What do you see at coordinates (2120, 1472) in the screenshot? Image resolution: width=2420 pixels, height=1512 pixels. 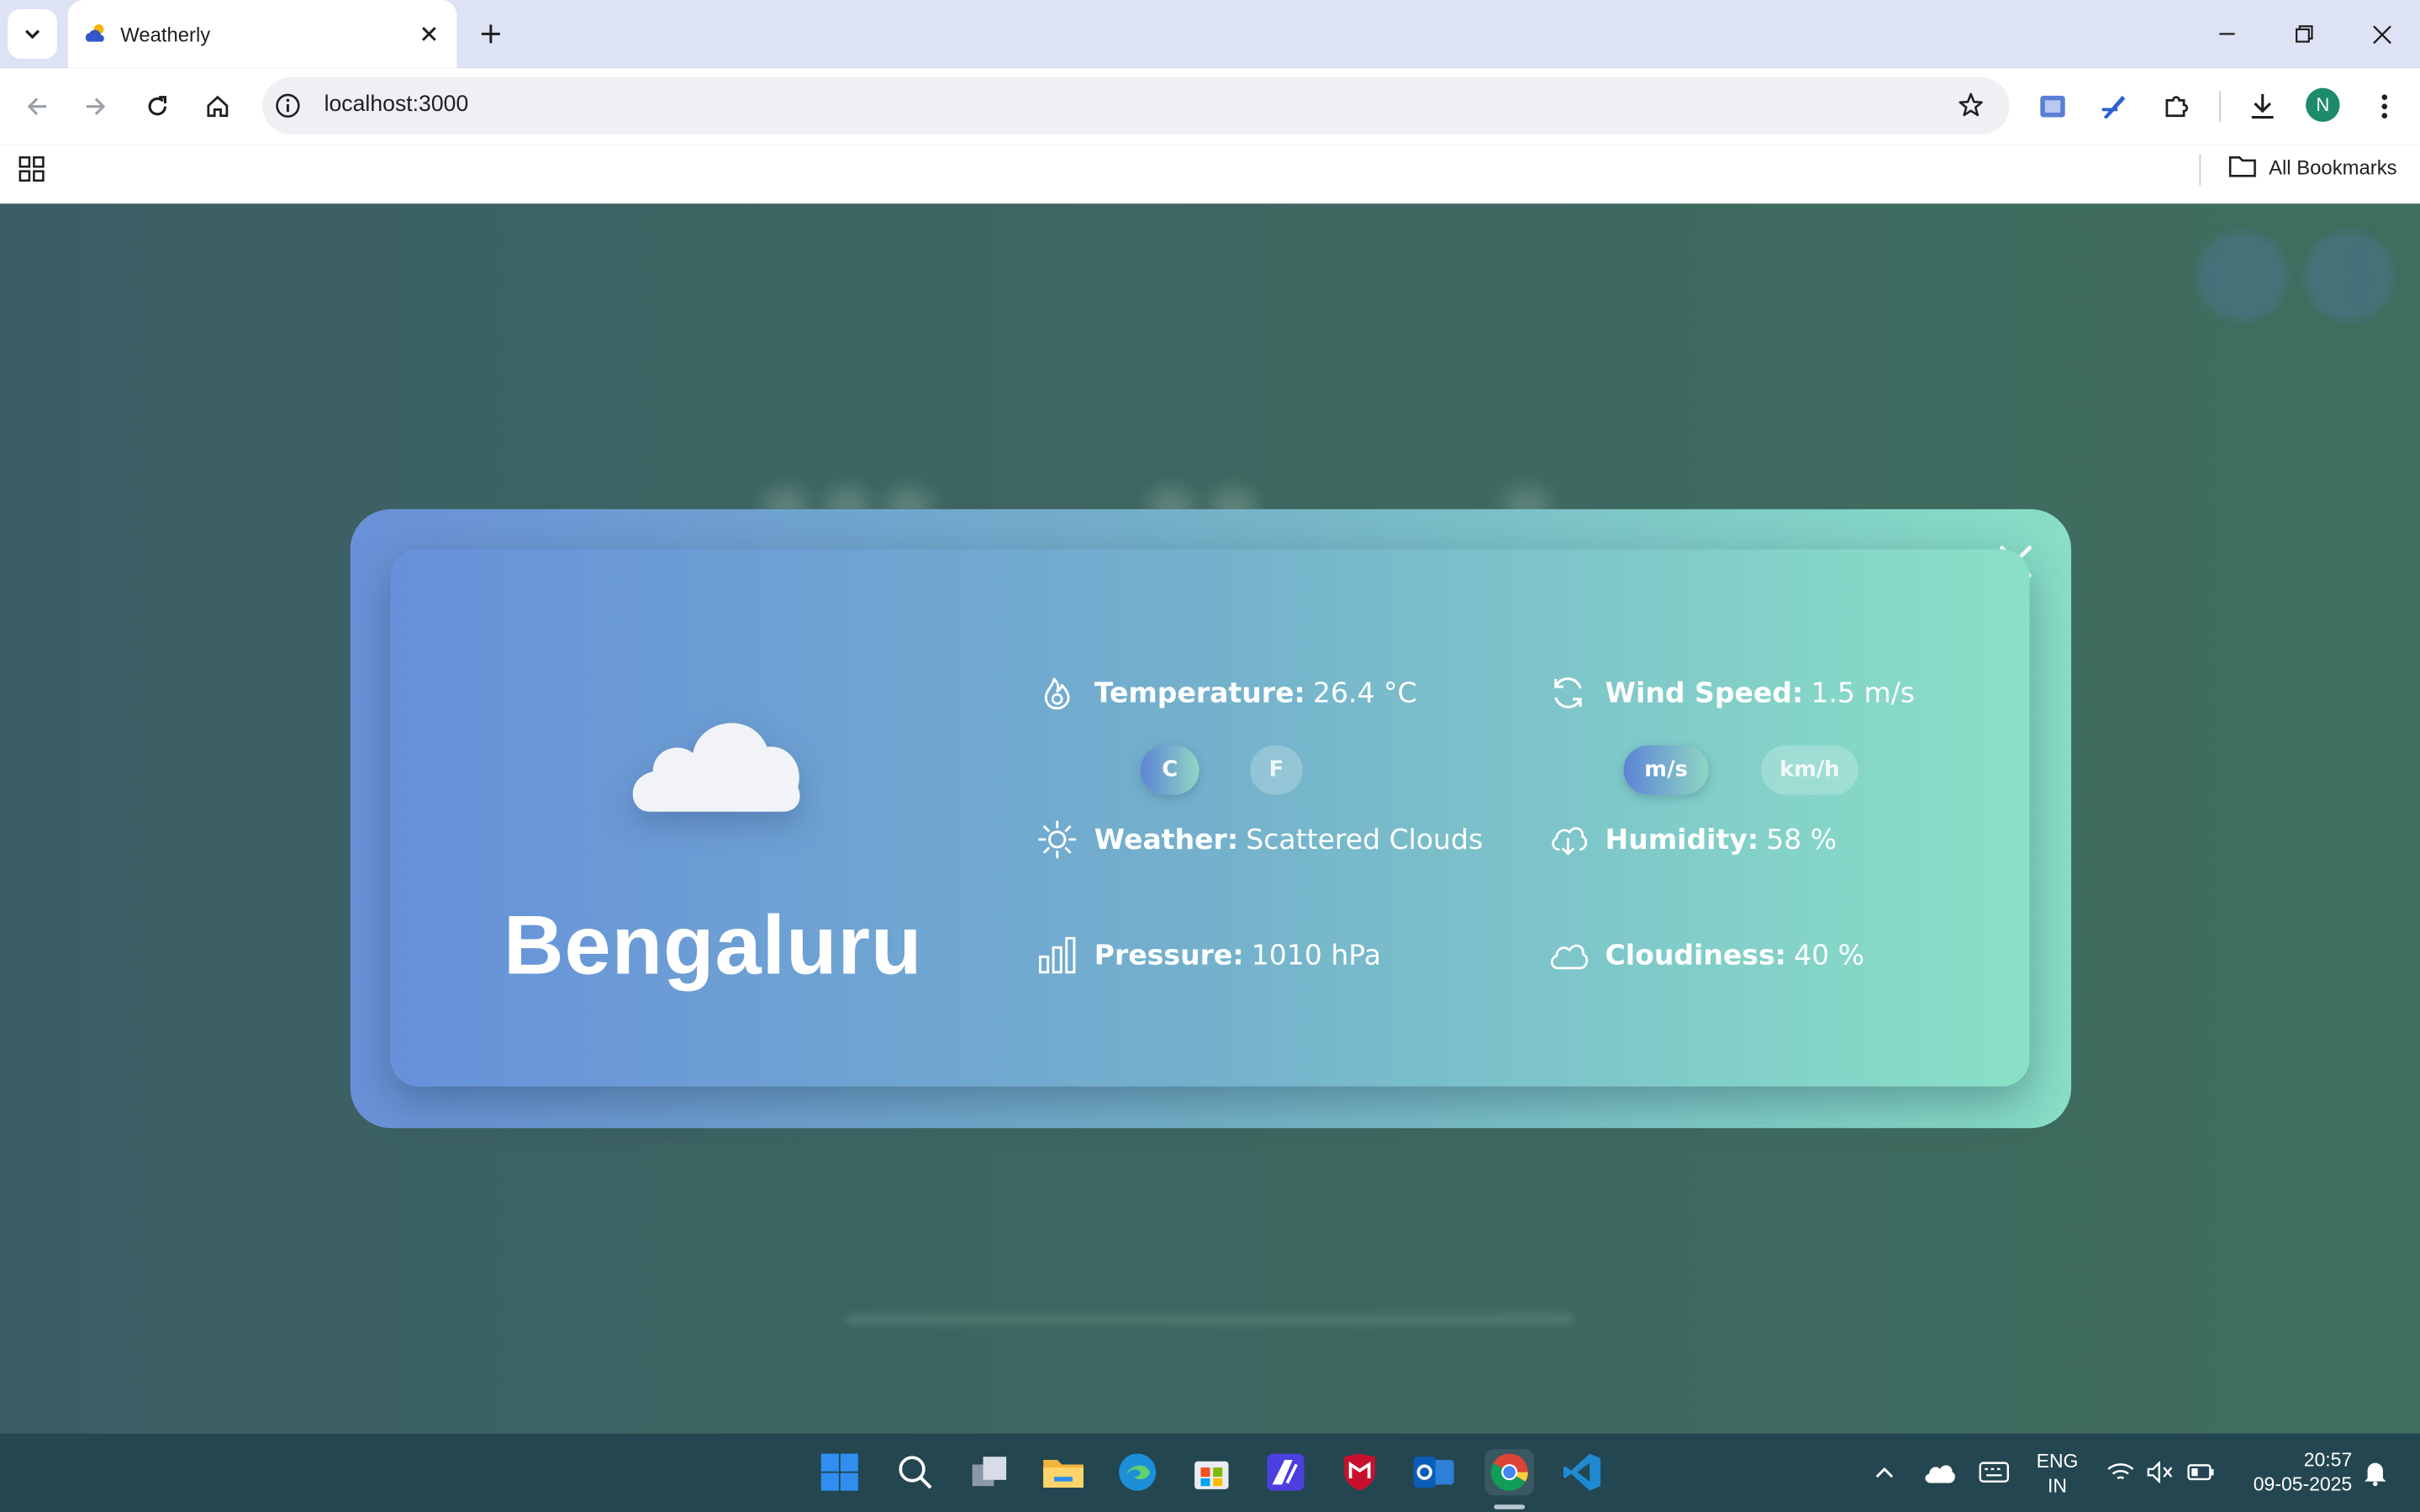 I see `wifi-icon` at bounding box center [2120, 1472].